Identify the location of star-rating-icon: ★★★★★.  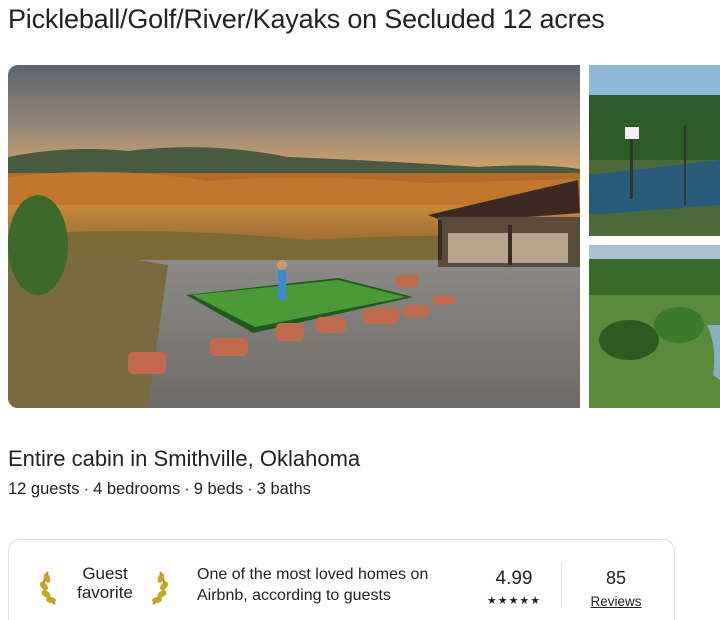
(514, 601).